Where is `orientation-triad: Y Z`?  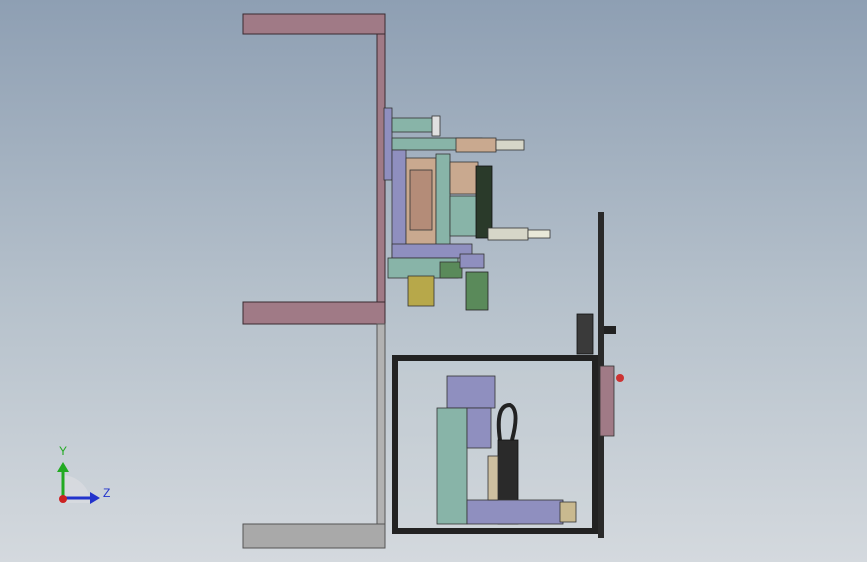 orientation-triad: Y Z is located at coordinates (83, 474).